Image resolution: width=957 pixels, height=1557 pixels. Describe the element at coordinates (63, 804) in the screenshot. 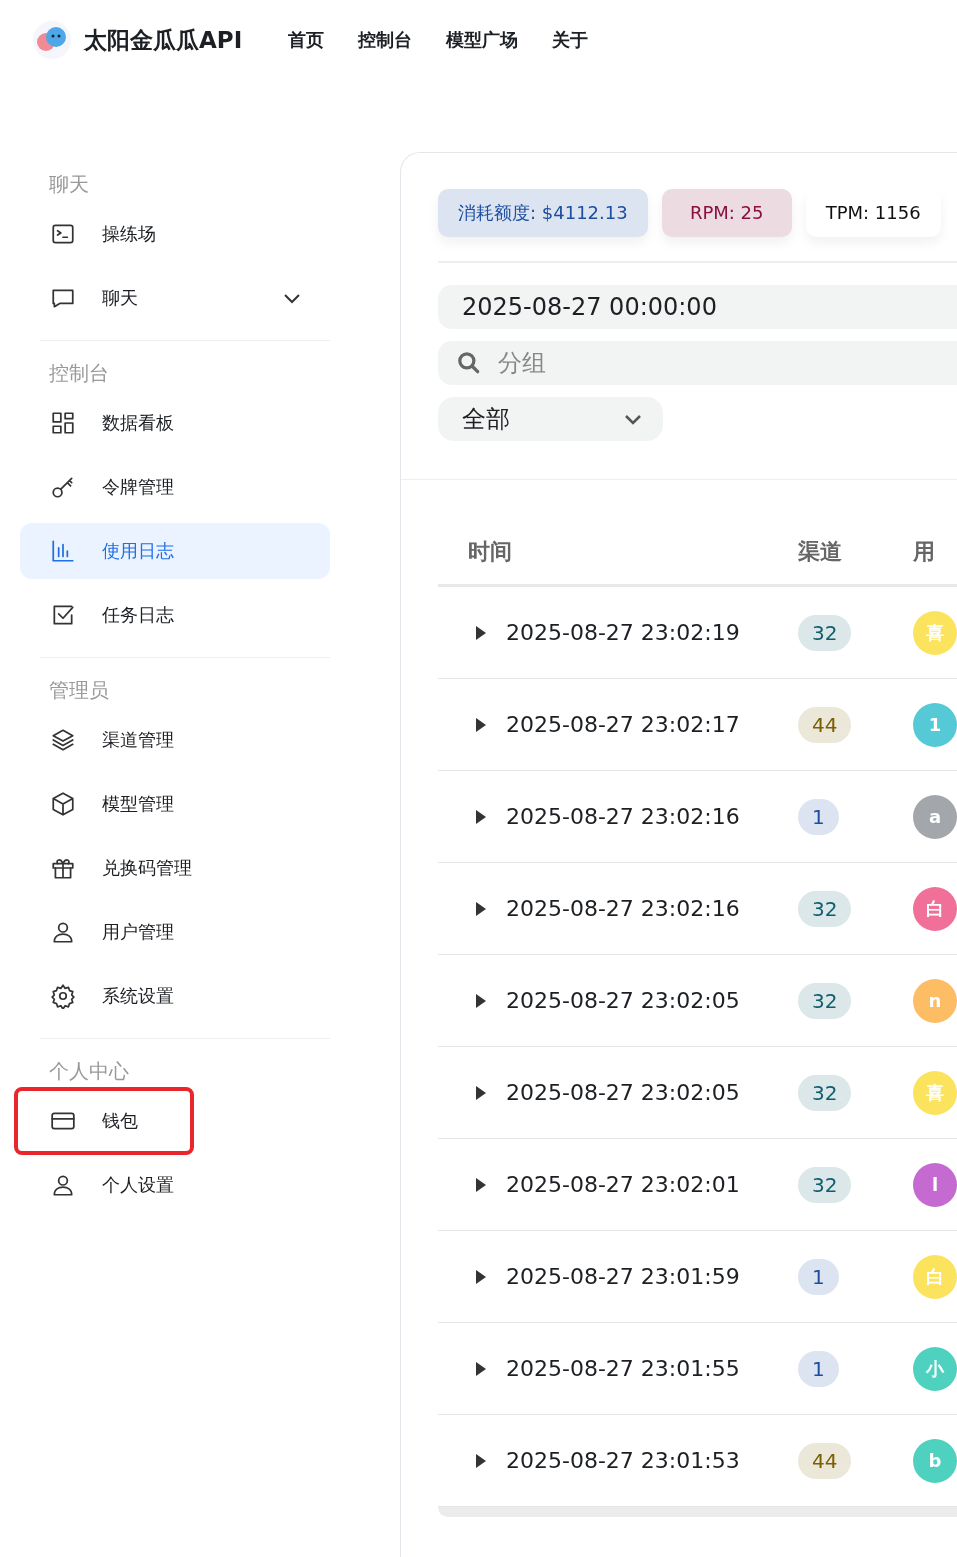

I see `box-icon` at that location.